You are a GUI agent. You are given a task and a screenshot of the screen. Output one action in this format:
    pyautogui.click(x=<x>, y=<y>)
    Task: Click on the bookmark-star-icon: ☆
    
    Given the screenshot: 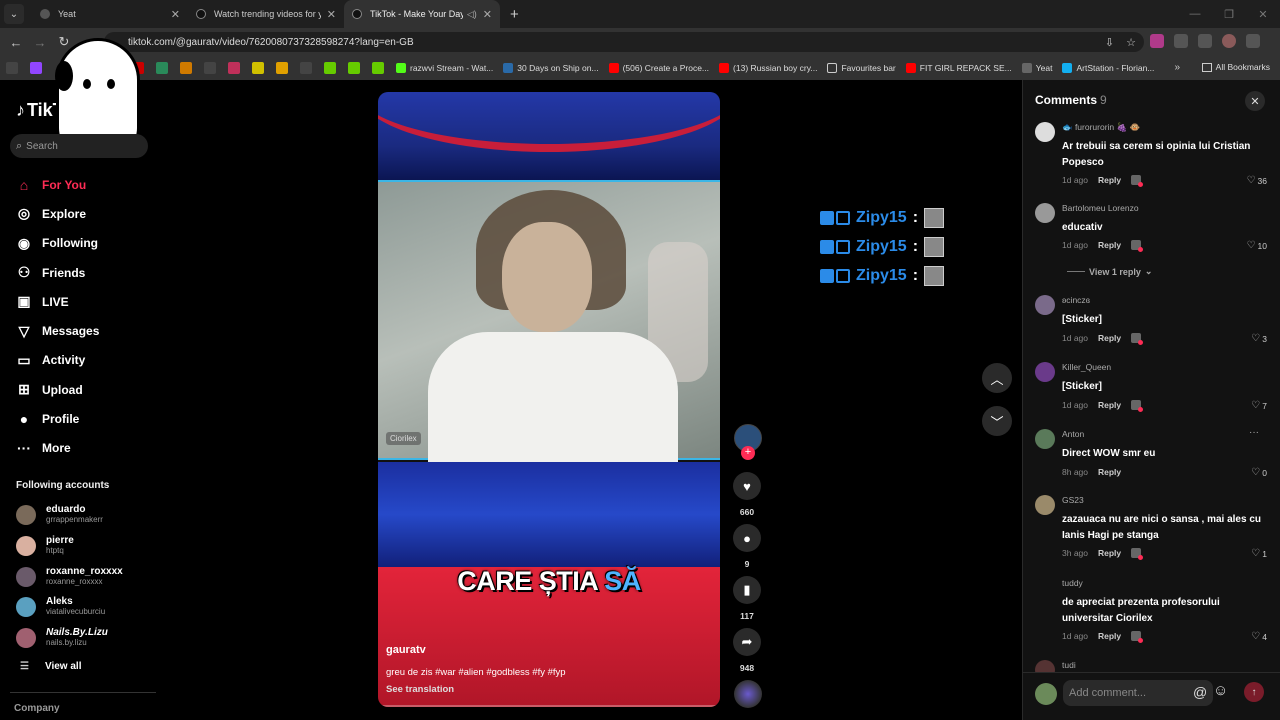 What is the action you would take?
    pyautogui.click(x=1131, y=42)
    